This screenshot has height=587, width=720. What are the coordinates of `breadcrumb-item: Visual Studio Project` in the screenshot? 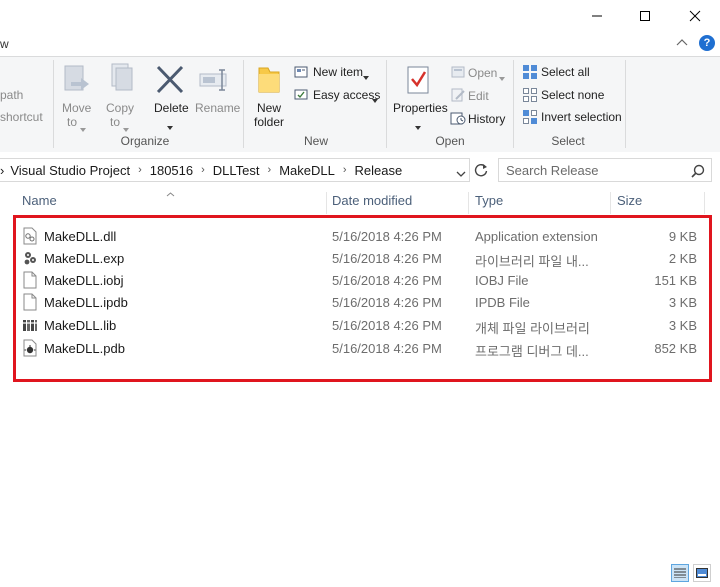 It's located at (70, 170).